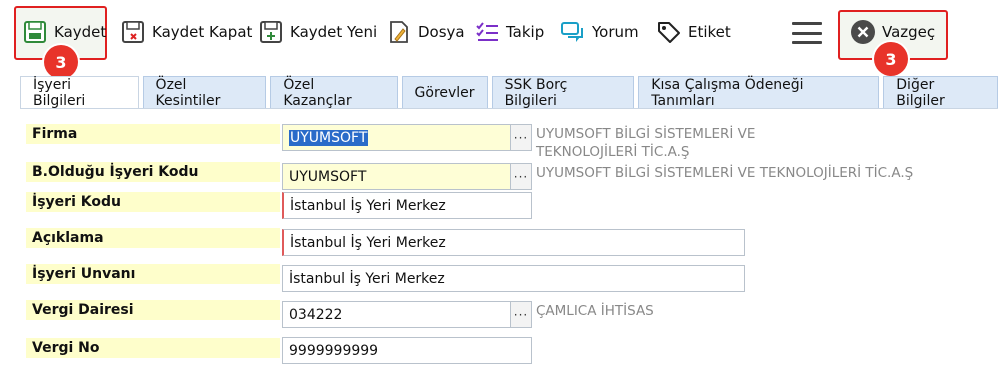 The width and height of the screenshot is (998, 370). Describe the element at coordinates (35, 32) in the screenshot. I see `save-icon` at that location.